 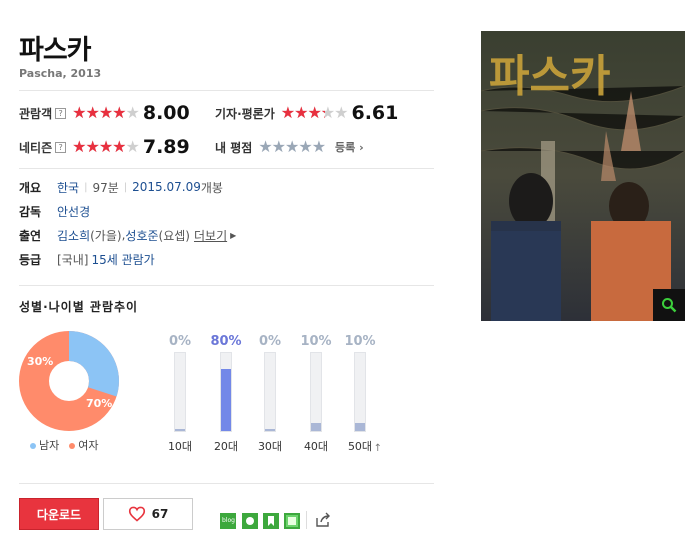 I want to click on bookmark-share-icon, so click(x=271, y=521).